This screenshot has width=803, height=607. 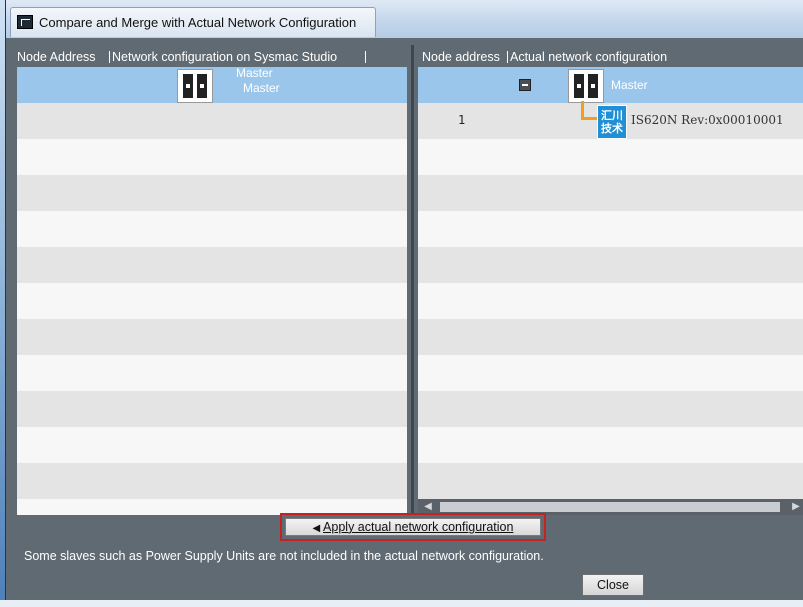 What do you see at coordinates (254, 73) in the screenshot?
I see `left-master-label-top: Master` at bounding box center [254, 73].